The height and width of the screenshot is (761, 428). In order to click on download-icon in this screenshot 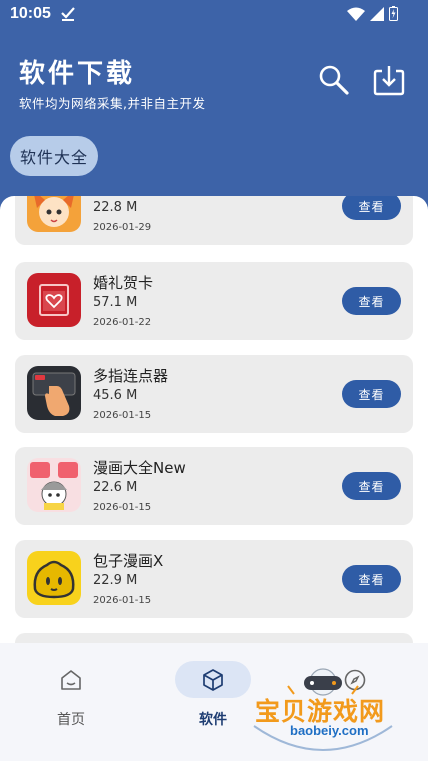, I will do `click(389, 80)`.